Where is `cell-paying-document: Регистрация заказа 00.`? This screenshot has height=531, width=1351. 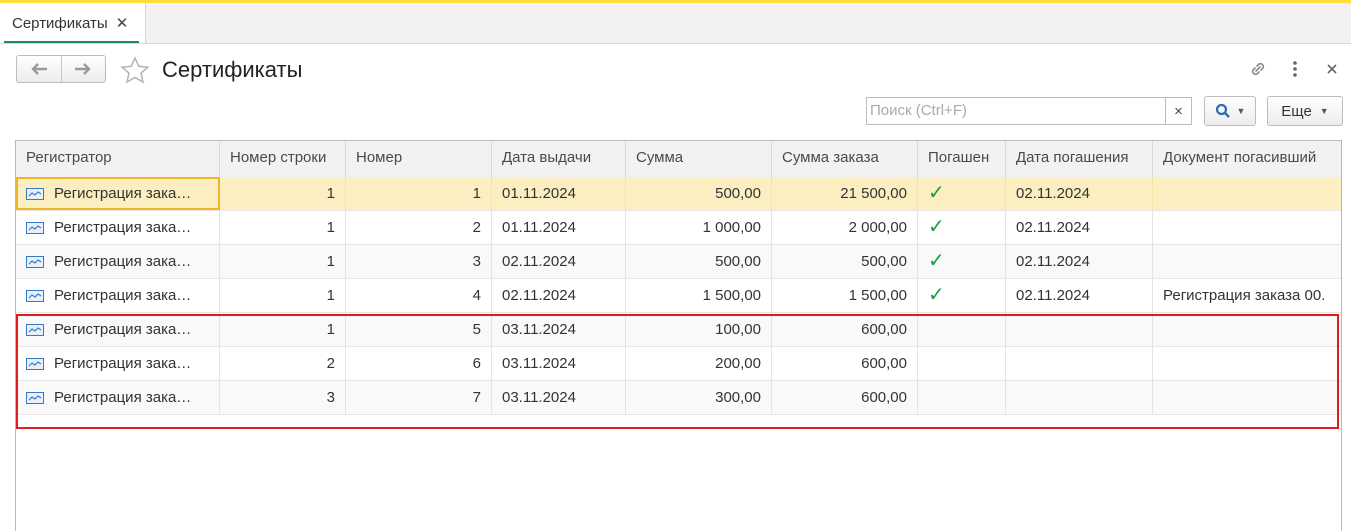
cell-paying-document: Регистрация заказа 00. is located at coordinates (1247, 295).